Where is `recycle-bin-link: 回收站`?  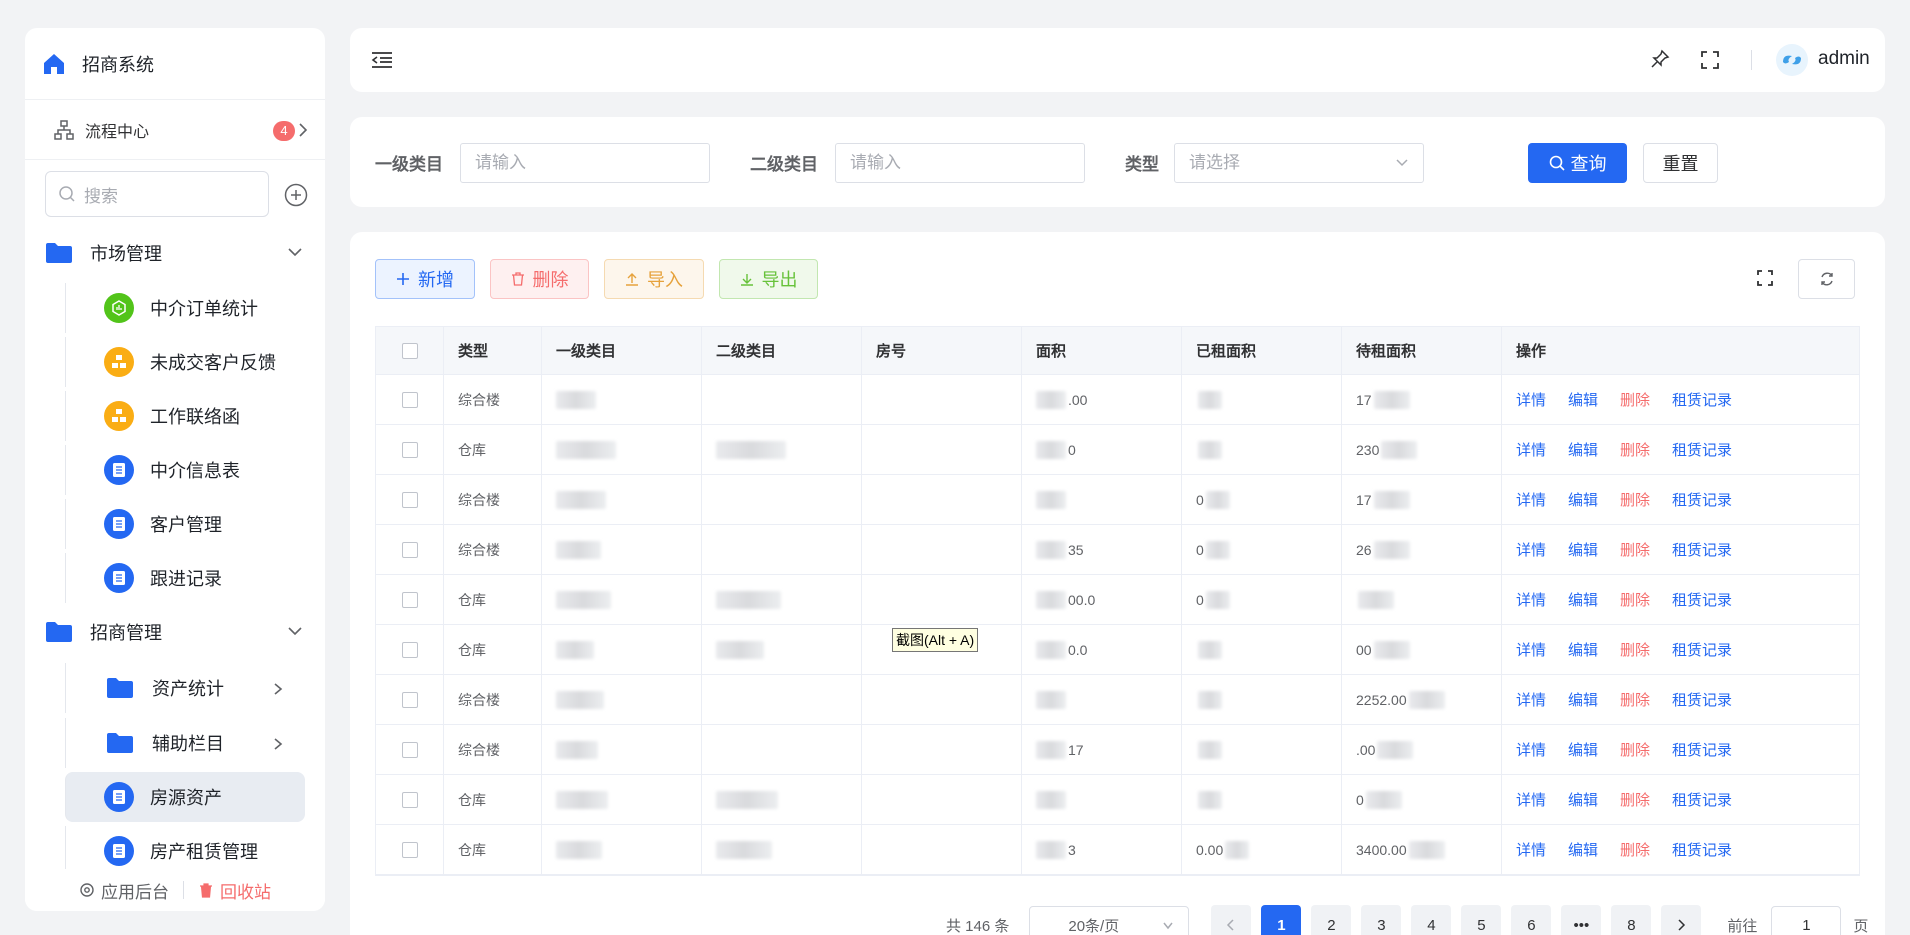 recycle-bin-link: 回收站 is located at coordinates (234, 890).